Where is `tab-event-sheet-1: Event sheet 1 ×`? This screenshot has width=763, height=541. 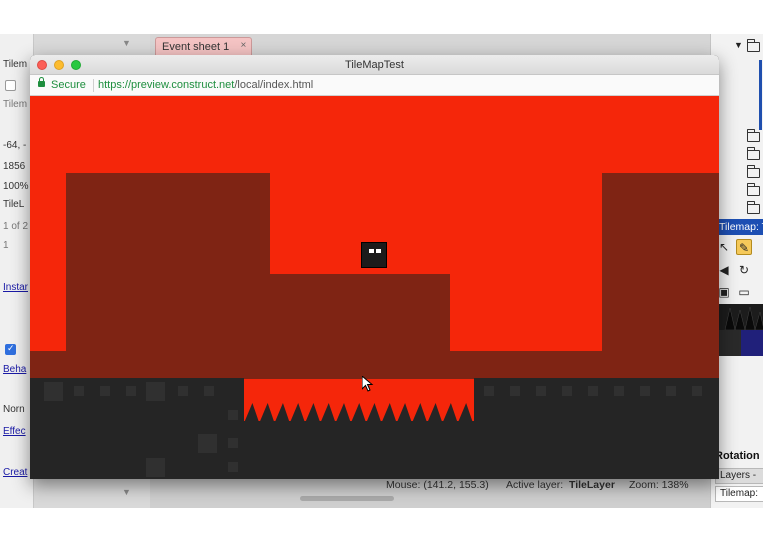
tab-event-sheet-1: Event sheet 1 × is located at coordinates (204, 46).